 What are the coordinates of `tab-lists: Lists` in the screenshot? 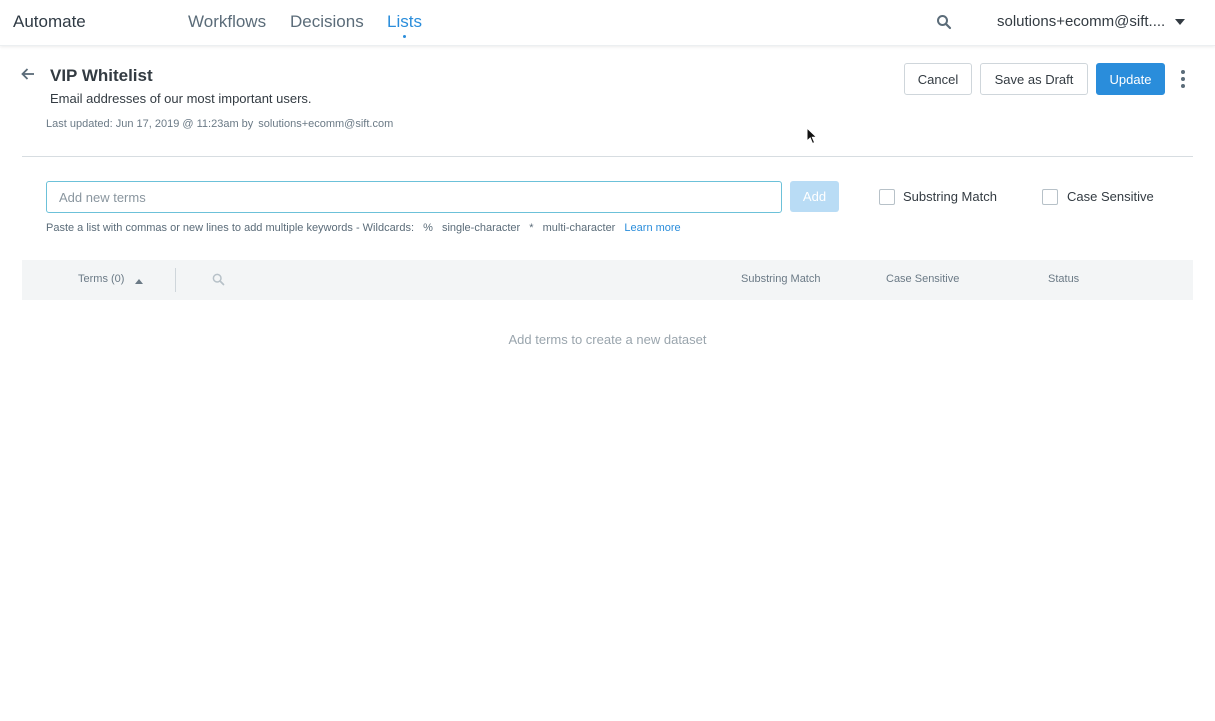 It's located at (404, 25).